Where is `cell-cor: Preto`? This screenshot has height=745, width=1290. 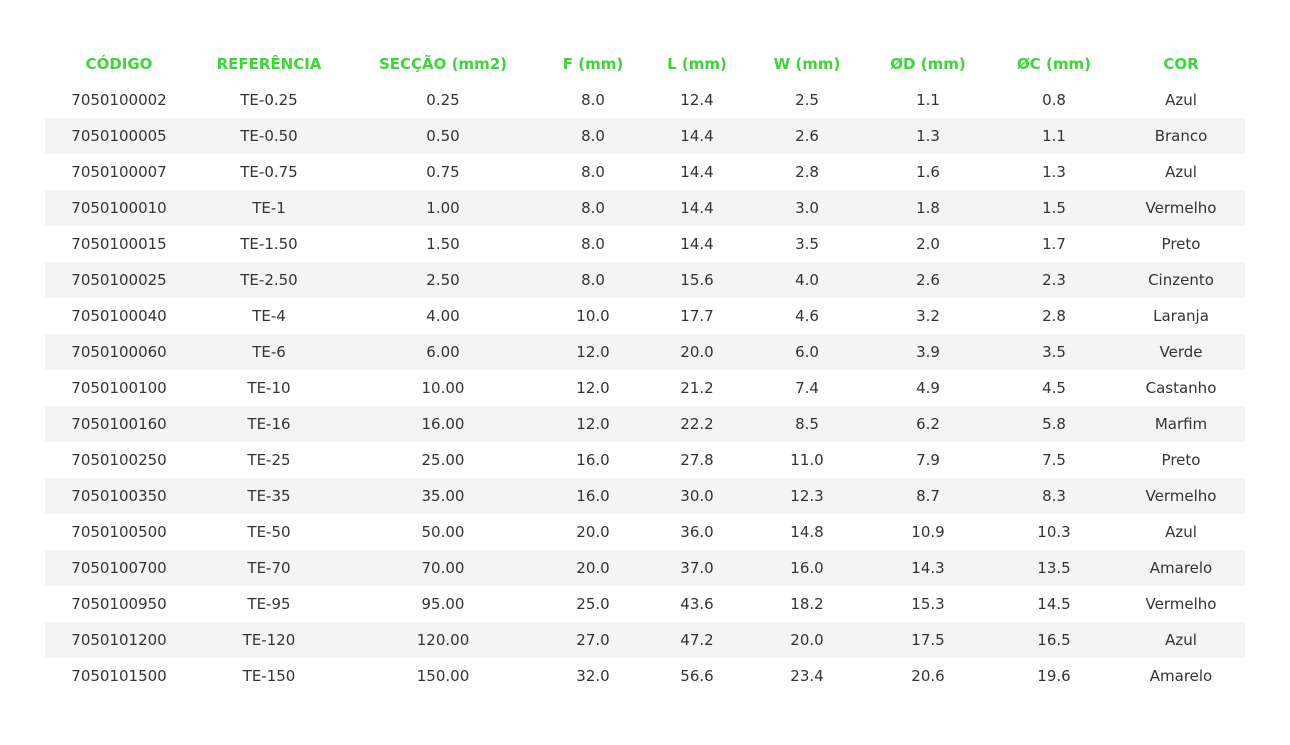 cell-cor: Preto is located at coordinates (1181, 460).